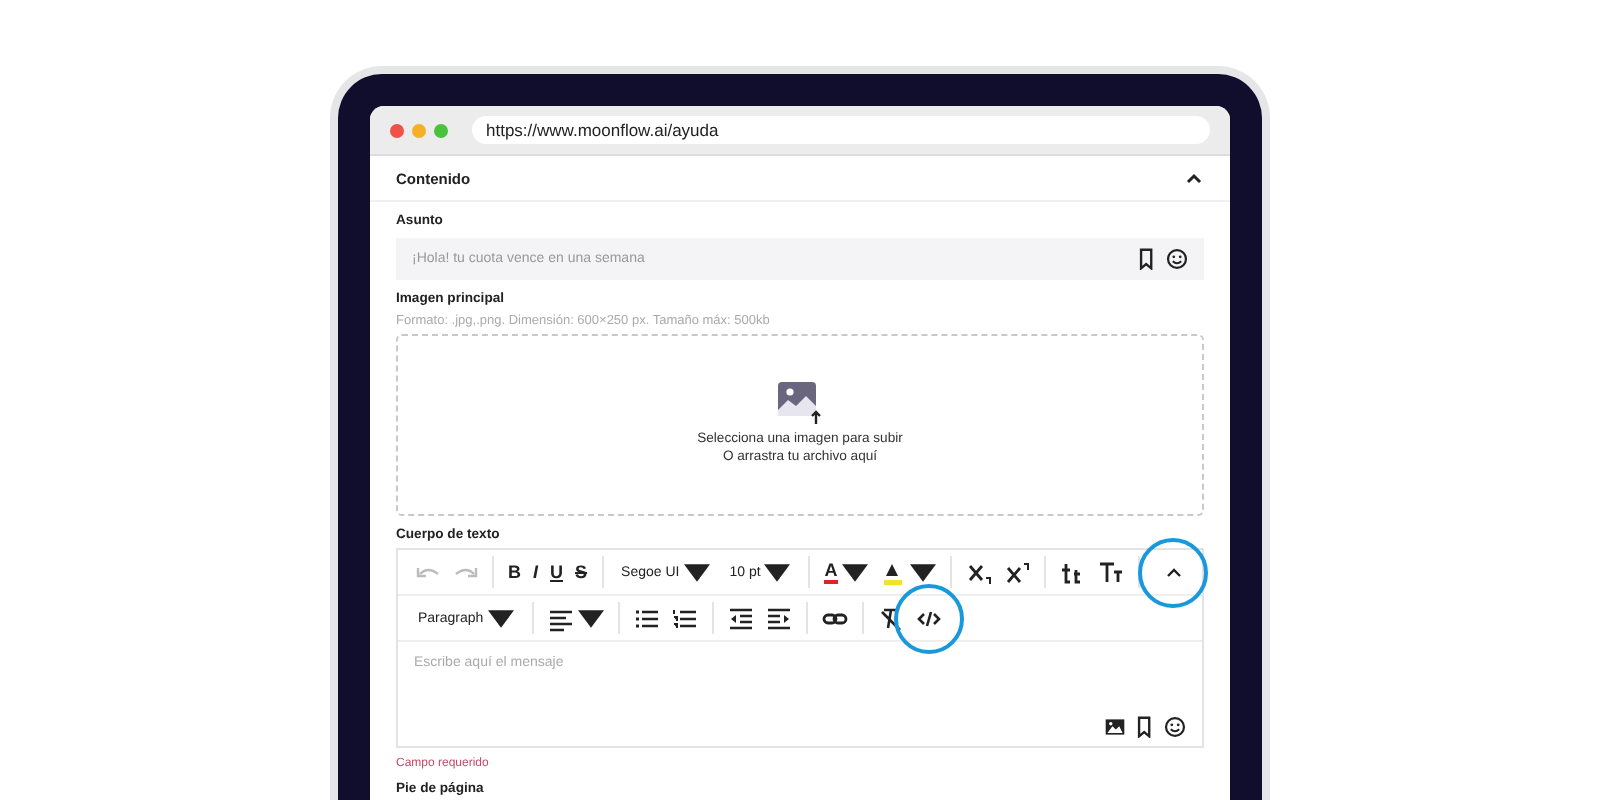 This screenshot has height=800, width=1600. I want to click on highlighter-icon, so click(892, 572).